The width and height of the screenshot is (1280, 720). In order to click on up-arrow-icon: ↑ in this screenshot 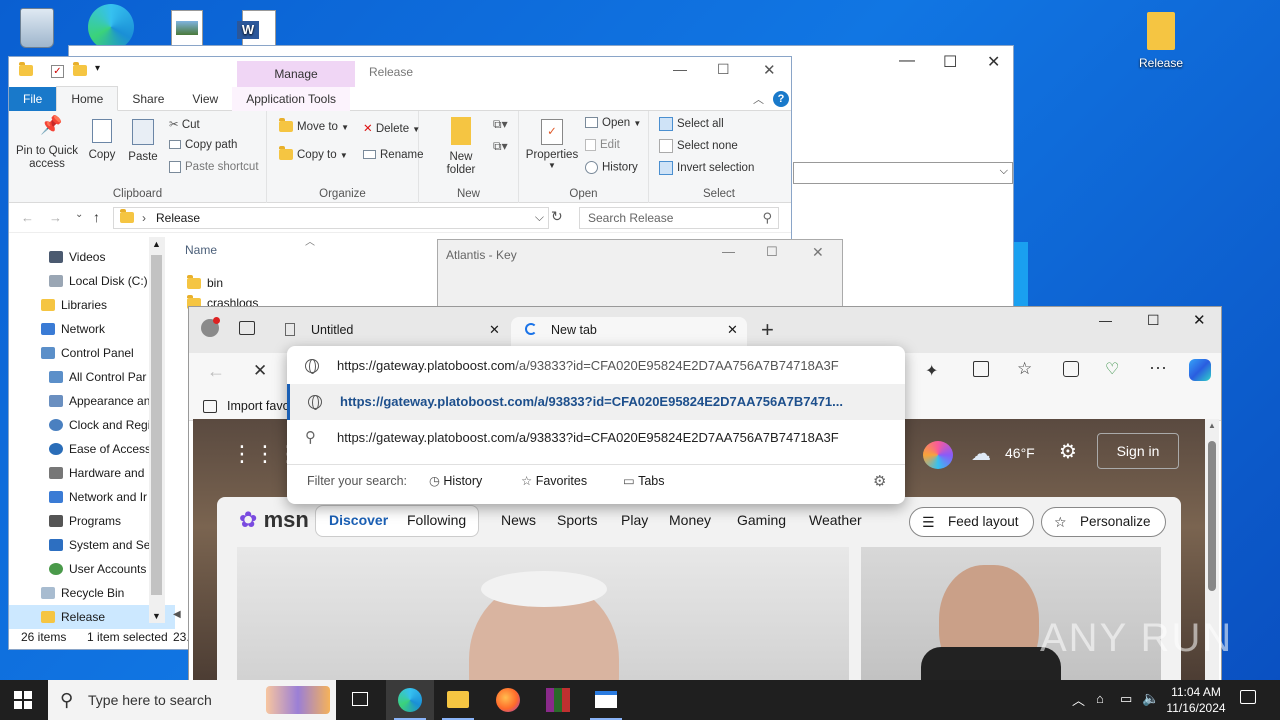, I will do `click(96, 217)`.